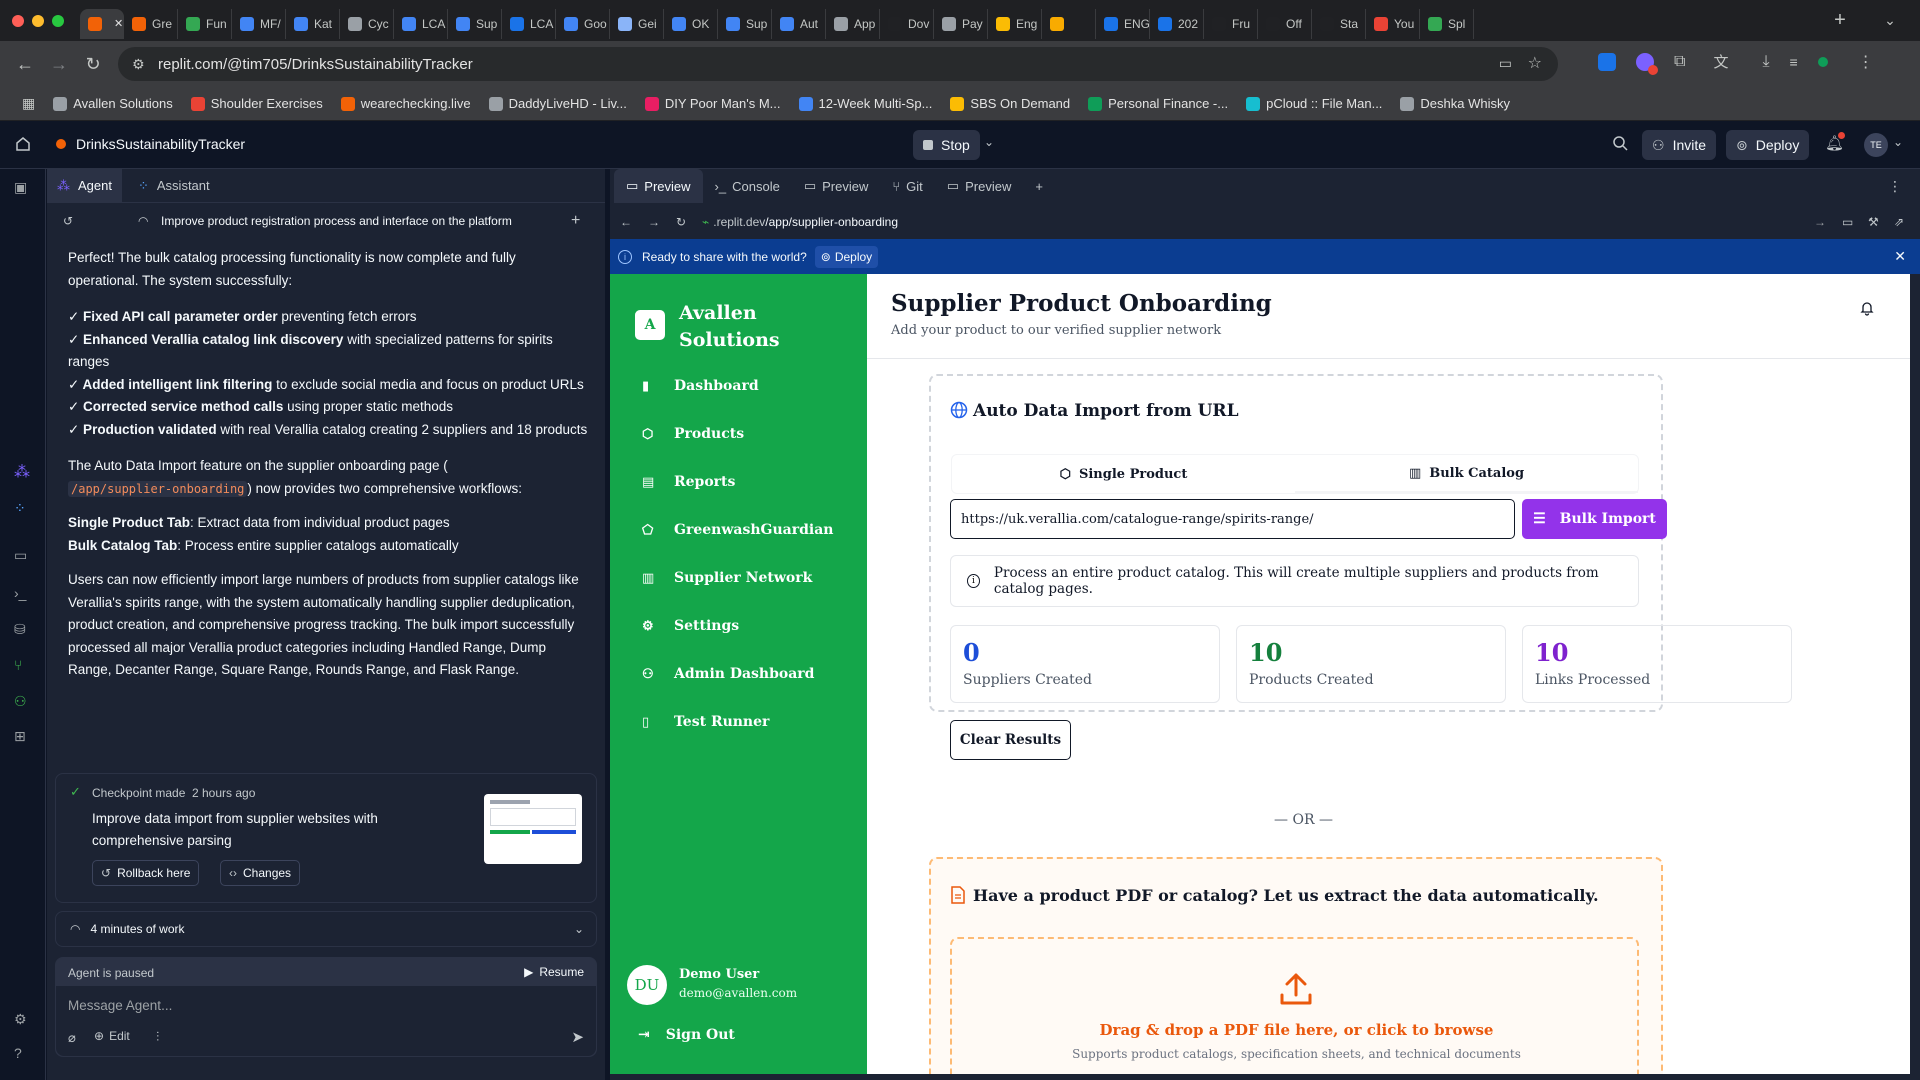 The width and height of the screenshot is (1920, 1080). What do you see at coordinates (686, 1035) in the screenshot?
I see `signout-button: ⇥ Sign Out` at bounding box center [686, 1035].